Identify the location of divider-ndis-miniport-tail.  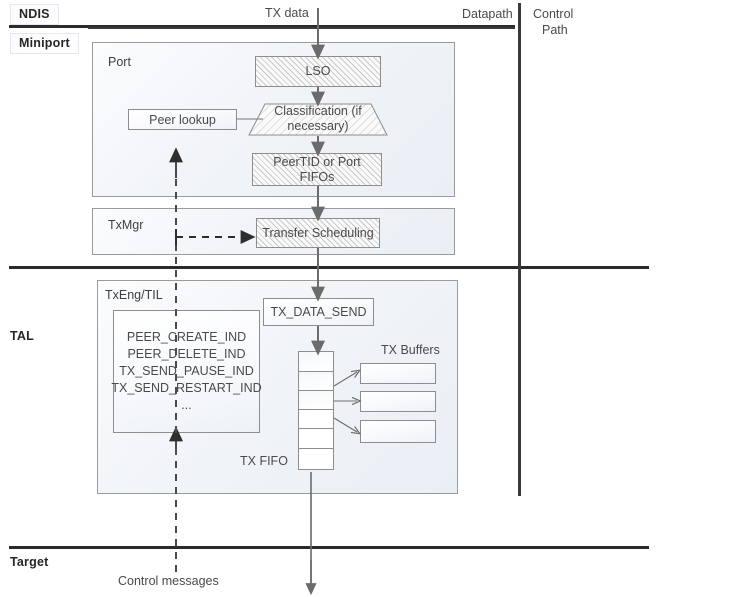
(301, 28).